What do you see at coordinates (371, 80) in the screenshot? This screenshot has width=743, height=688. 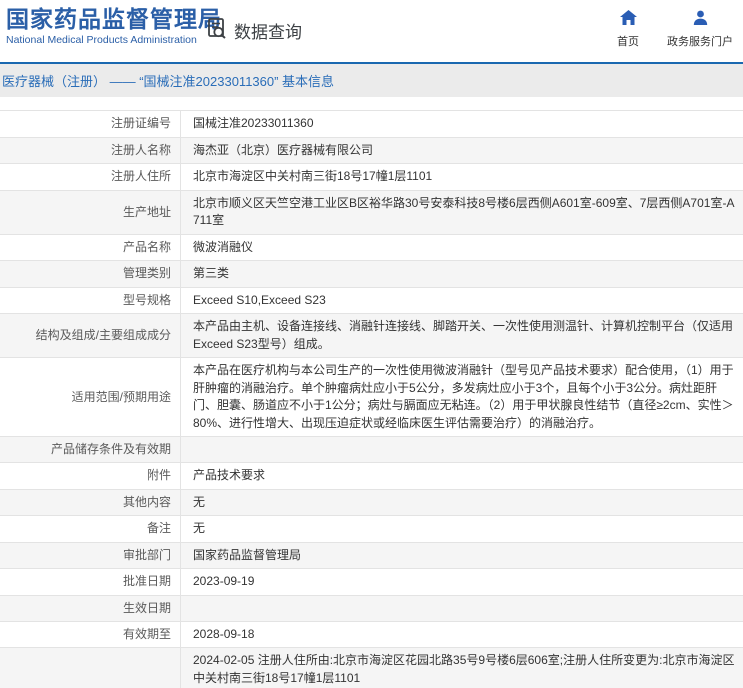 I see `breadcrumb-bar: 医疗器械（注册） —— “国械注准20233011360” 基本信息` at bounding box center [371, 80].